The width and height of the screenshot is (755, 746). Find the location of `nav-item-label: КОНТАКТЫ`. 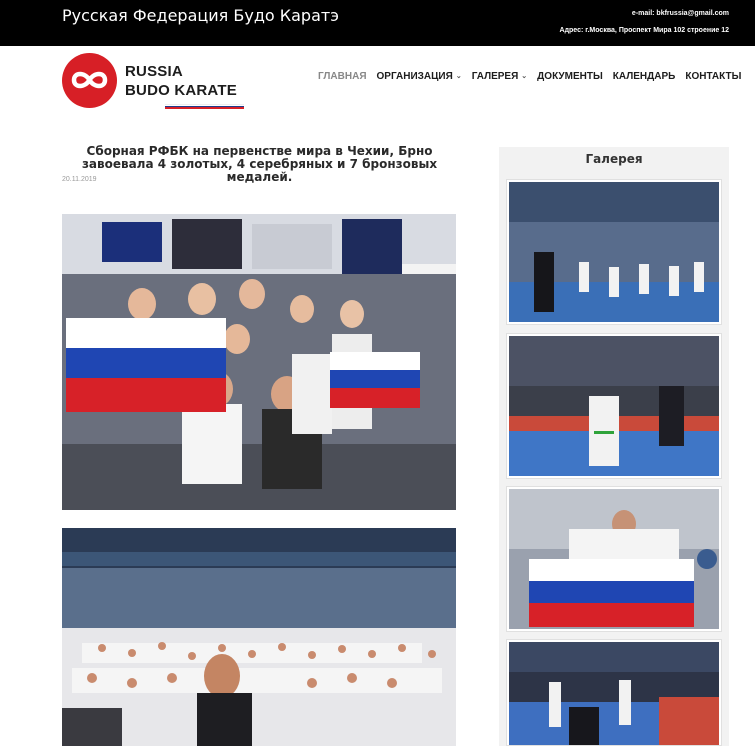

nav-item-label: КОНТАКТЫ is located at coordinates (713, 76).